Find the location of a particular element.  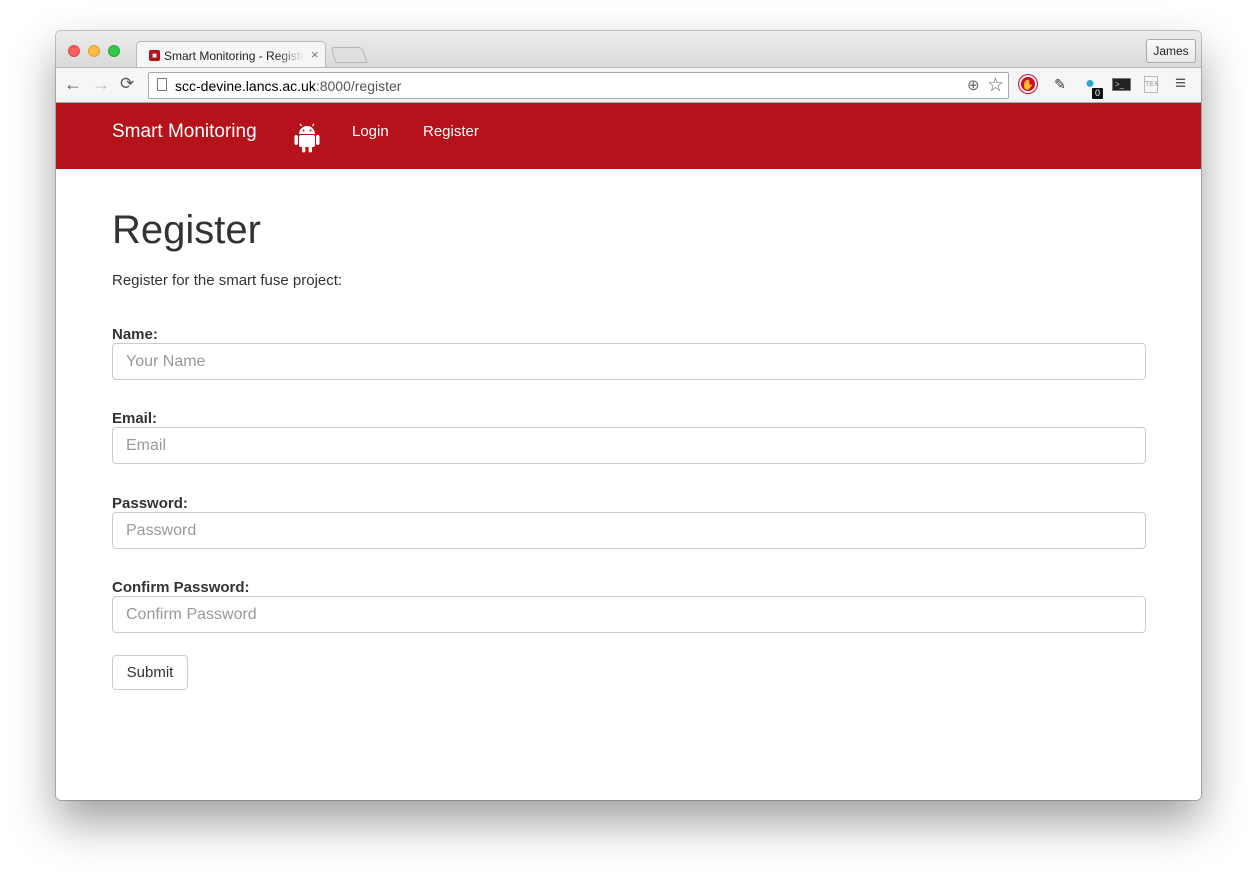

new-tab-button is located at coordinates (349, 55).